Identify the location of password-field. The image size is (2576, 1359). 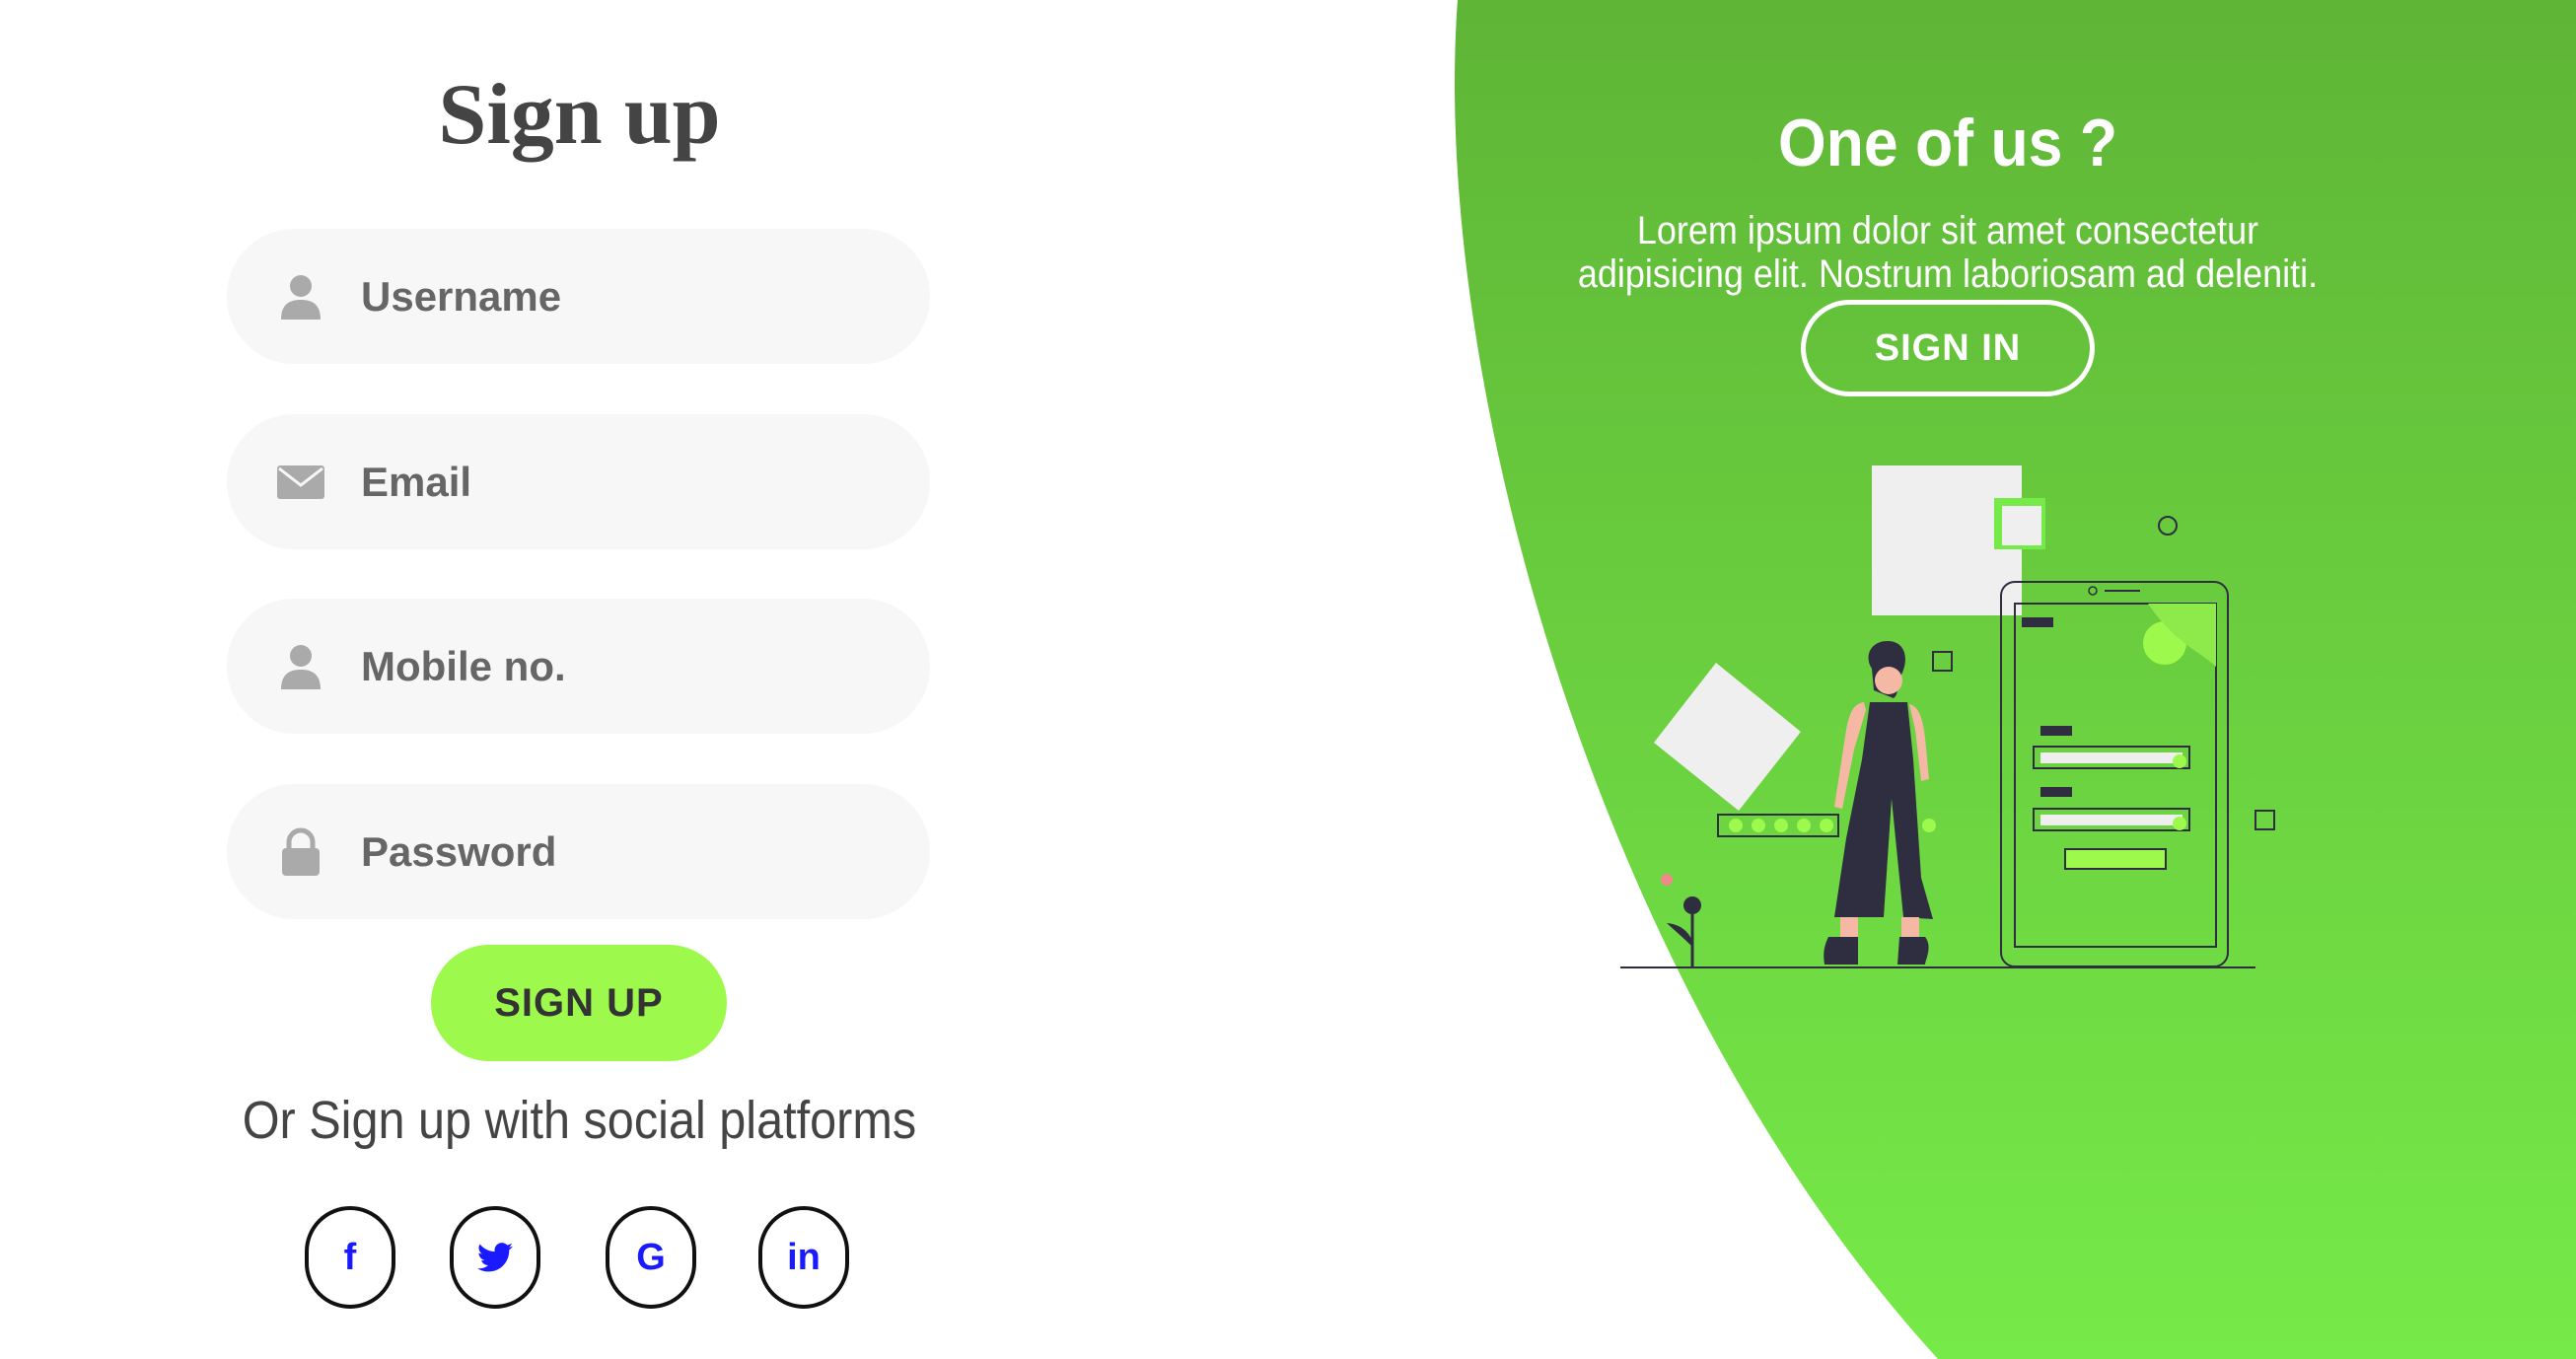
(579, 851).